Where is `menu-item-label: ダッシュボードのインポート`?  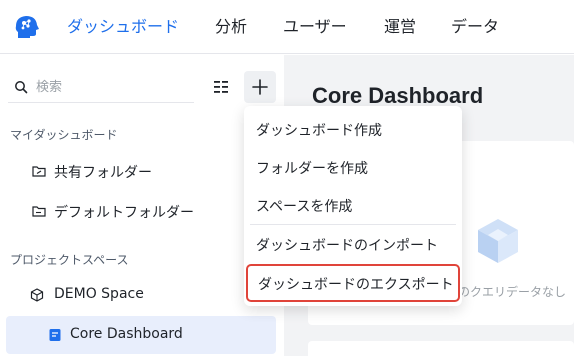
menu-item-label: ダッシュボードのインポート is located at coordinates (347, 246).